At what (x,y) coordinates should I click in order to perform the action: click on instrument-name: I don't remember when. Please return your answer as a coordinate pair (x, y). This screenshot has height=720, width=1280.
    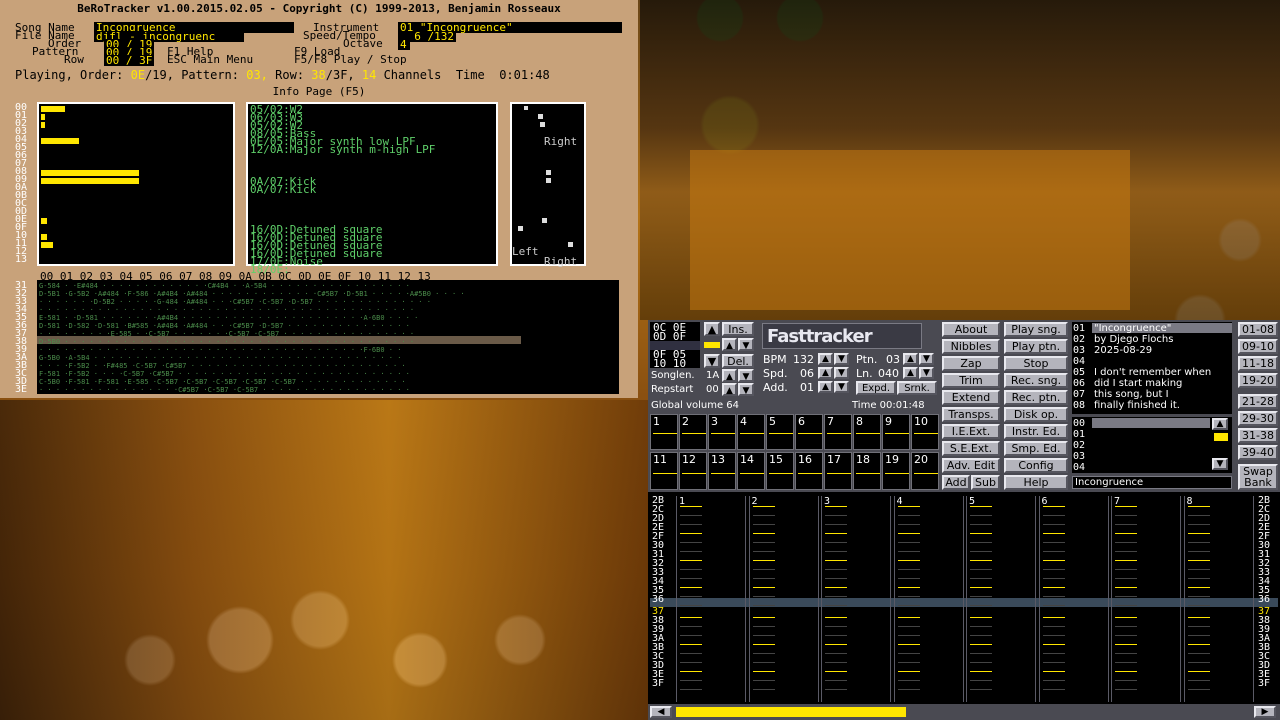
    Looking at the image, I should click on (1152, 372).